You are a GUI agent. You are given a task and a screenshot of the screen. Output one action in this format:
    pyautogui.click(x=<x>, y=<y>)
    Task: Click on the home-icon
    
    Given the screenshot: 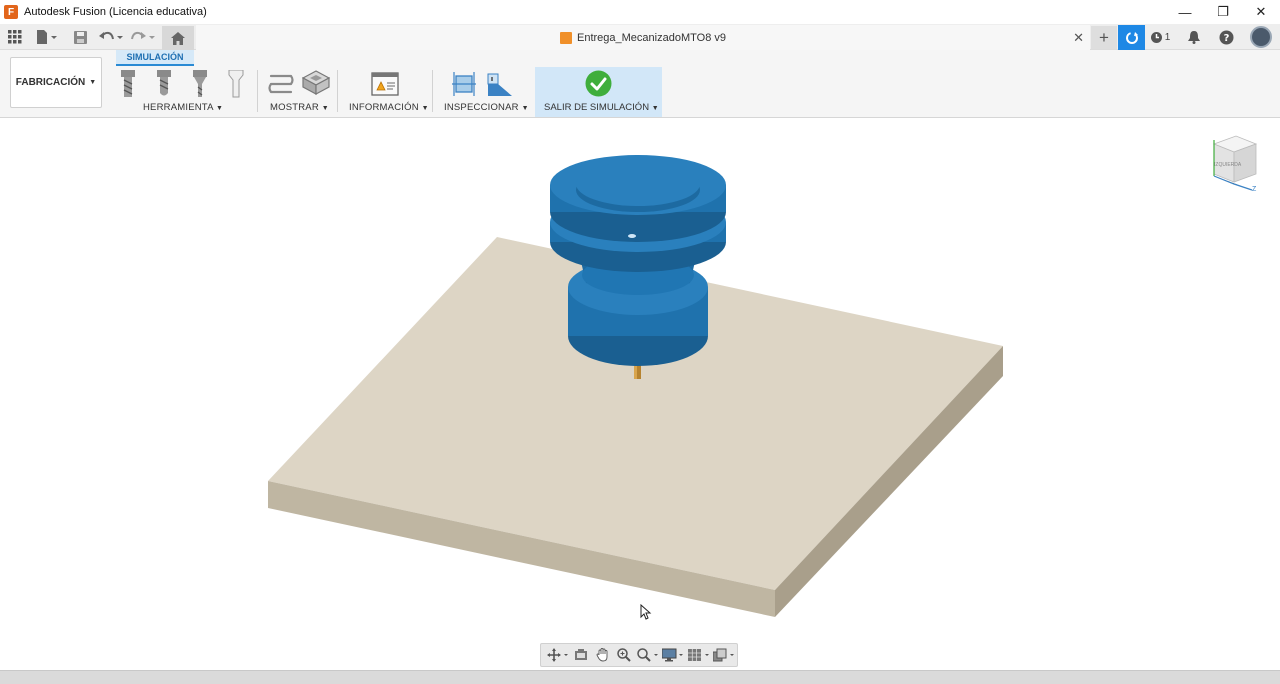 What is the action you would take?
    pyautogui.click(x=178, y=38)
    